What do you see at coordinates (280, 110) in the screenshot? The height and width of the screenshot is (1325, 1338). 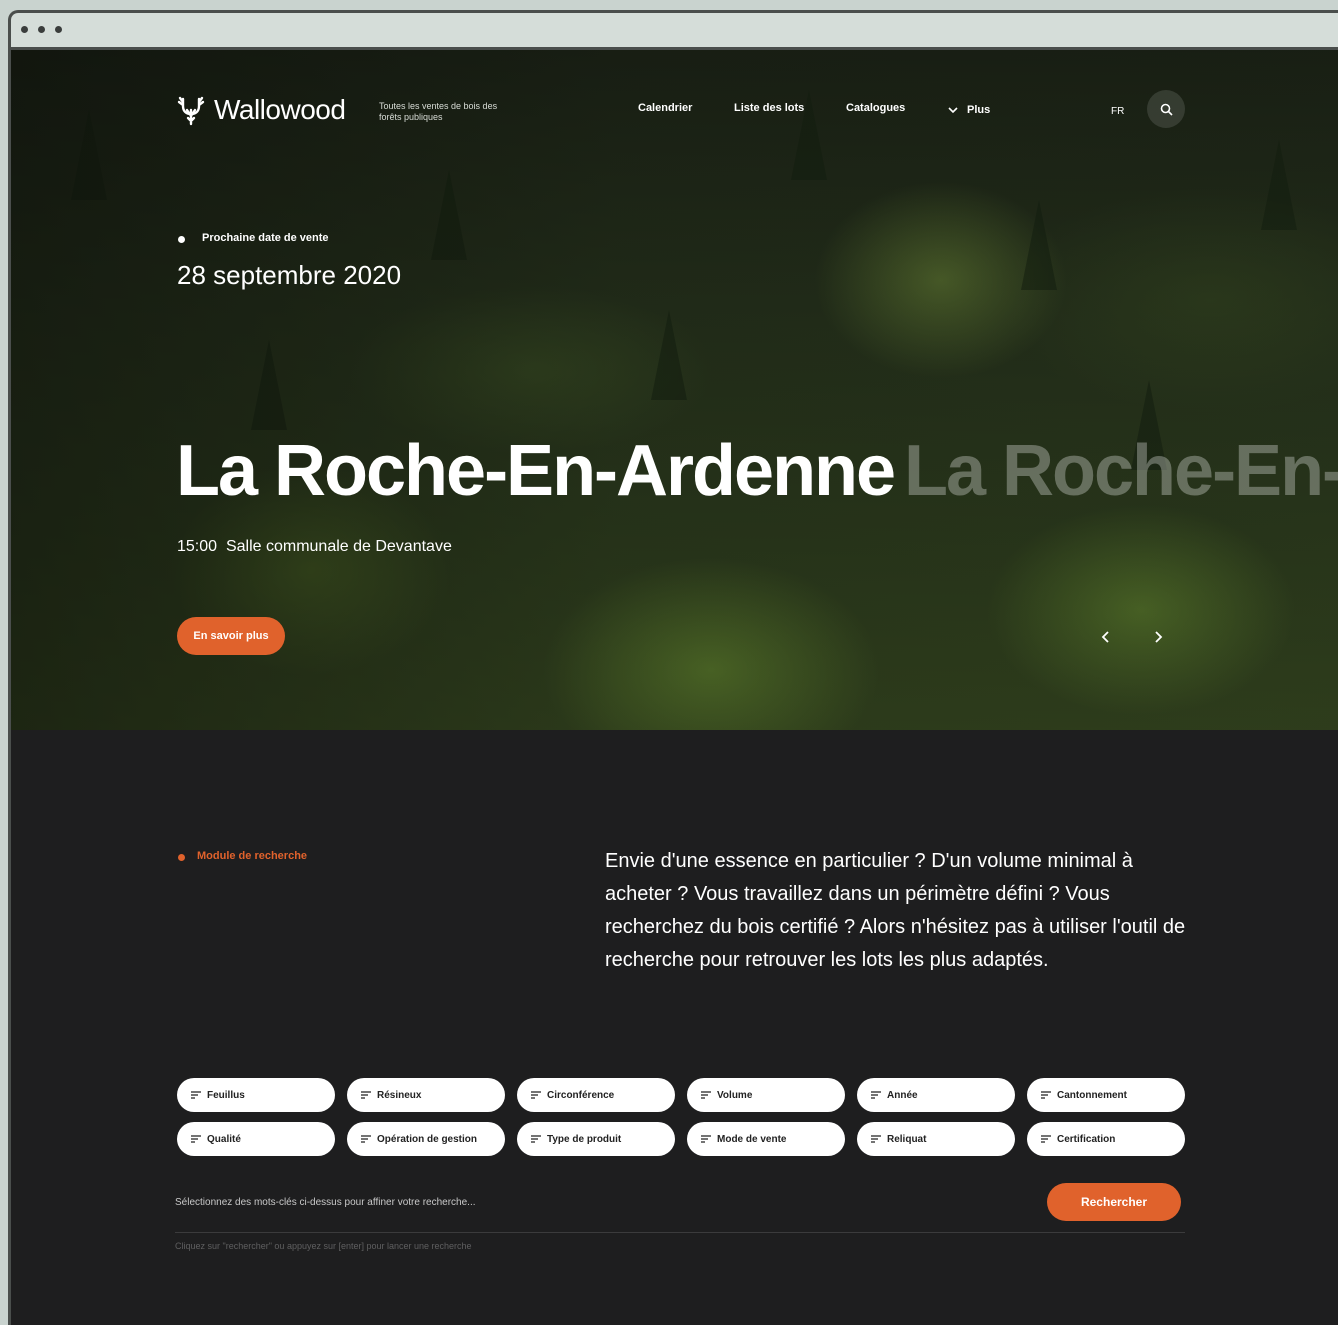 I see `brand-name: Wallowood` at bounding box center [280, 110].